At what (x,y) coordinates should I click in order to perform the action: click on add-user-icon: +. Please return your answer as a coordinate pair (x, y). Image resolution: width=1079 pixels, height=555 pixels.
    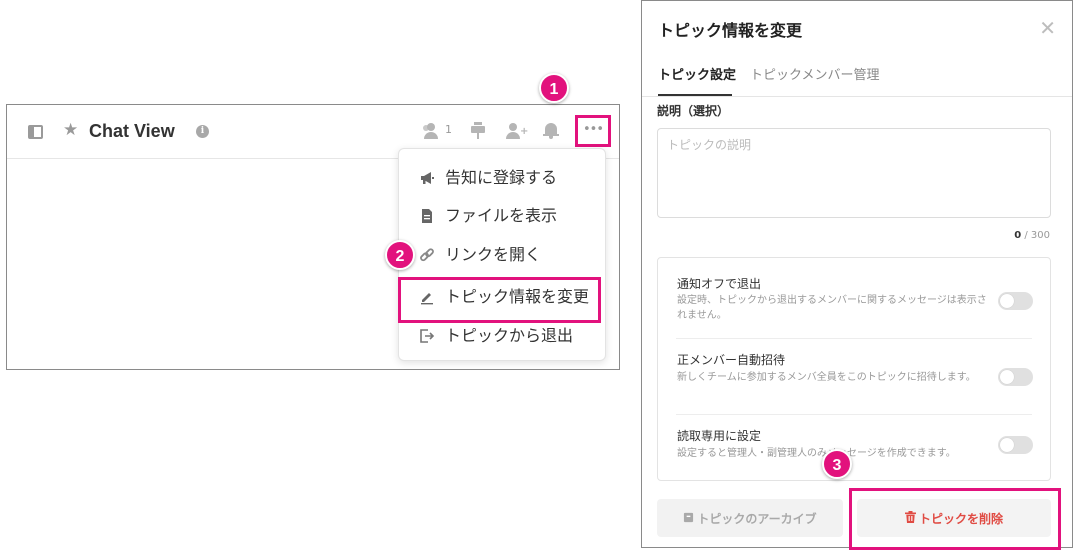
    Looking at the image, I should click on (517, 132).